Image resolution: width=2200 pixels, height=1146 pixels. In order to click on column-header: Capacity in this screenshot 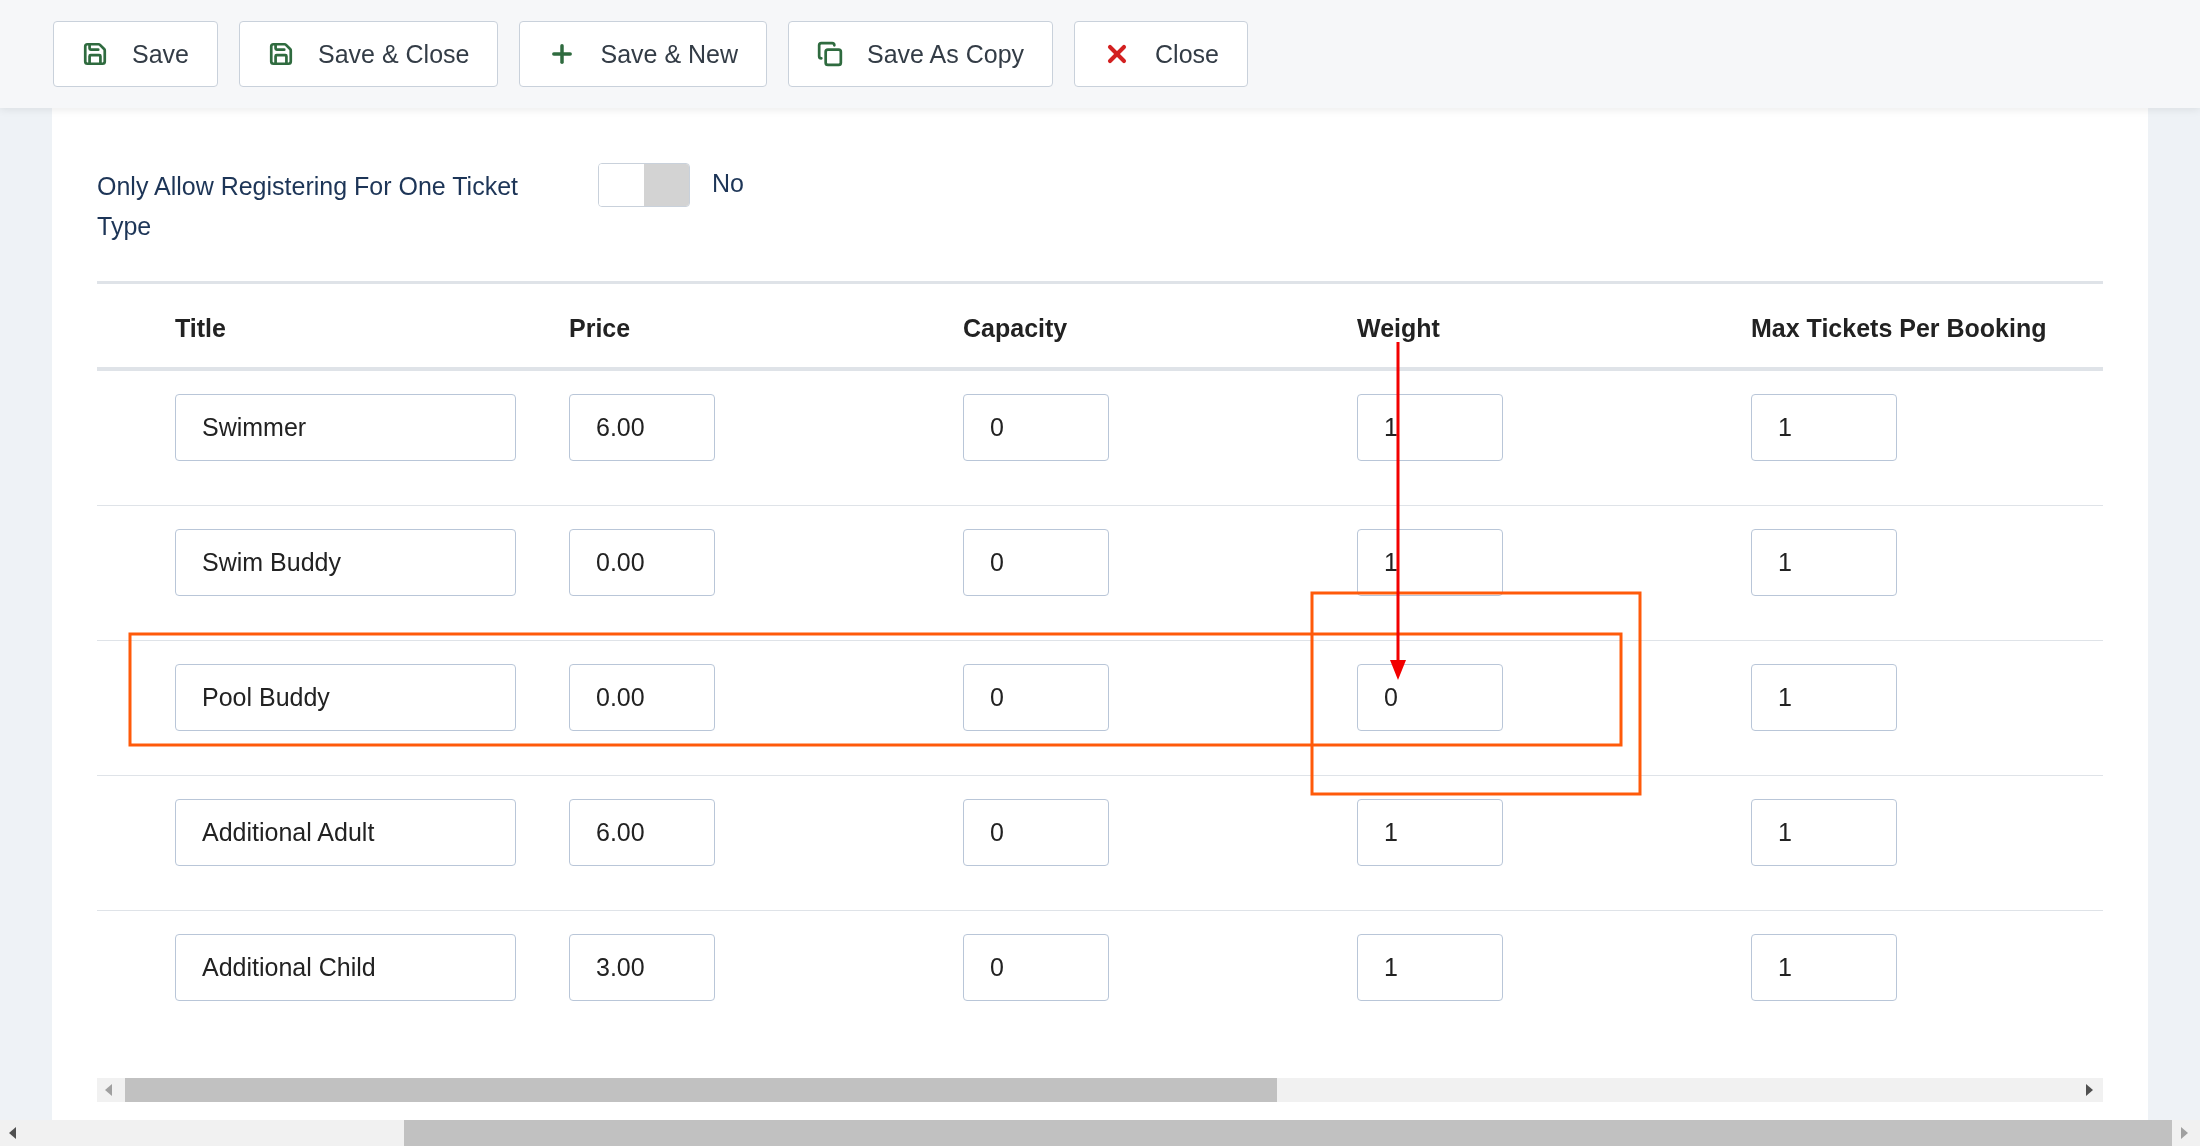, I will do `click(1016, 328)`.